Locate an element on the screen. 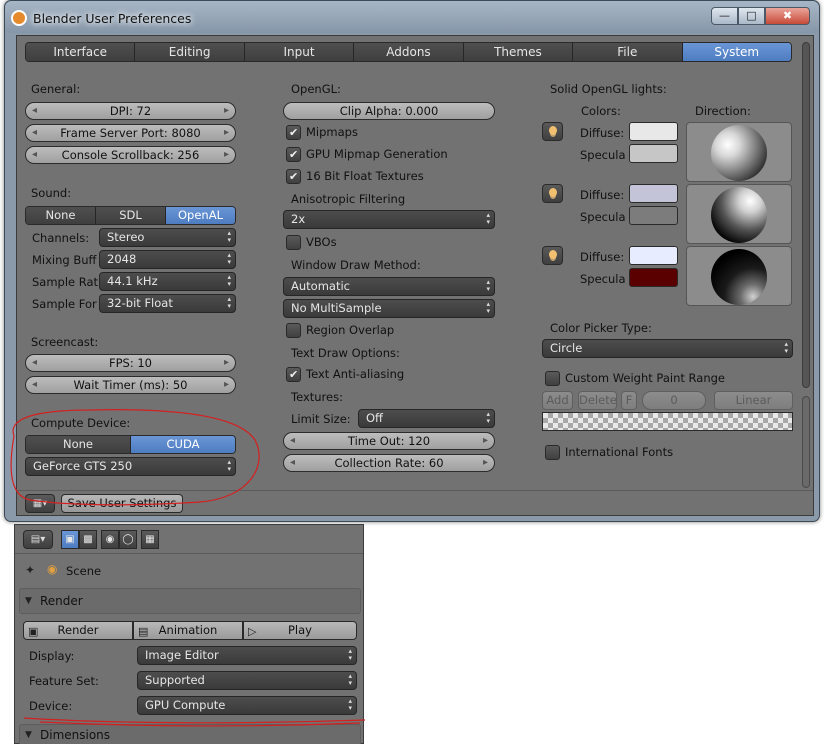  play-button: ▷ Play is located at coordinates (300, 630).